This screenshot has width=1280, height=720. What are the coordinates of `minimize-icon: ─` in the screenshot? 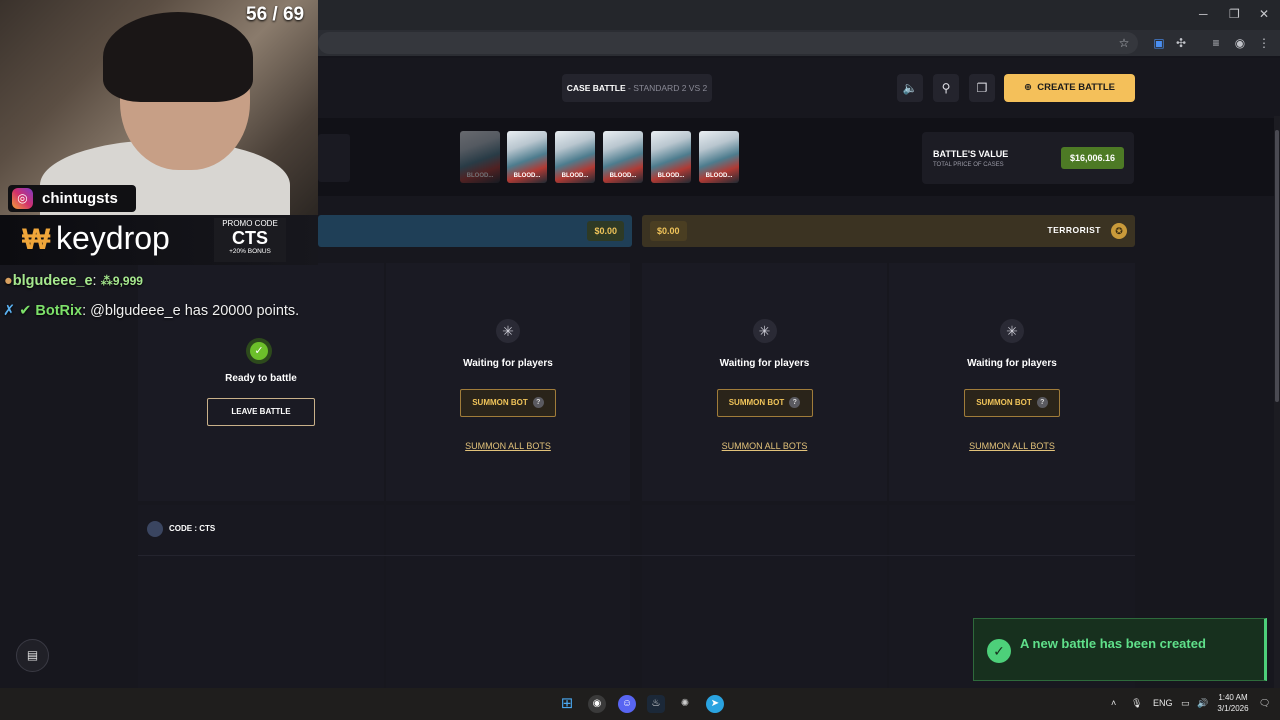 It's located at (1203, 14).